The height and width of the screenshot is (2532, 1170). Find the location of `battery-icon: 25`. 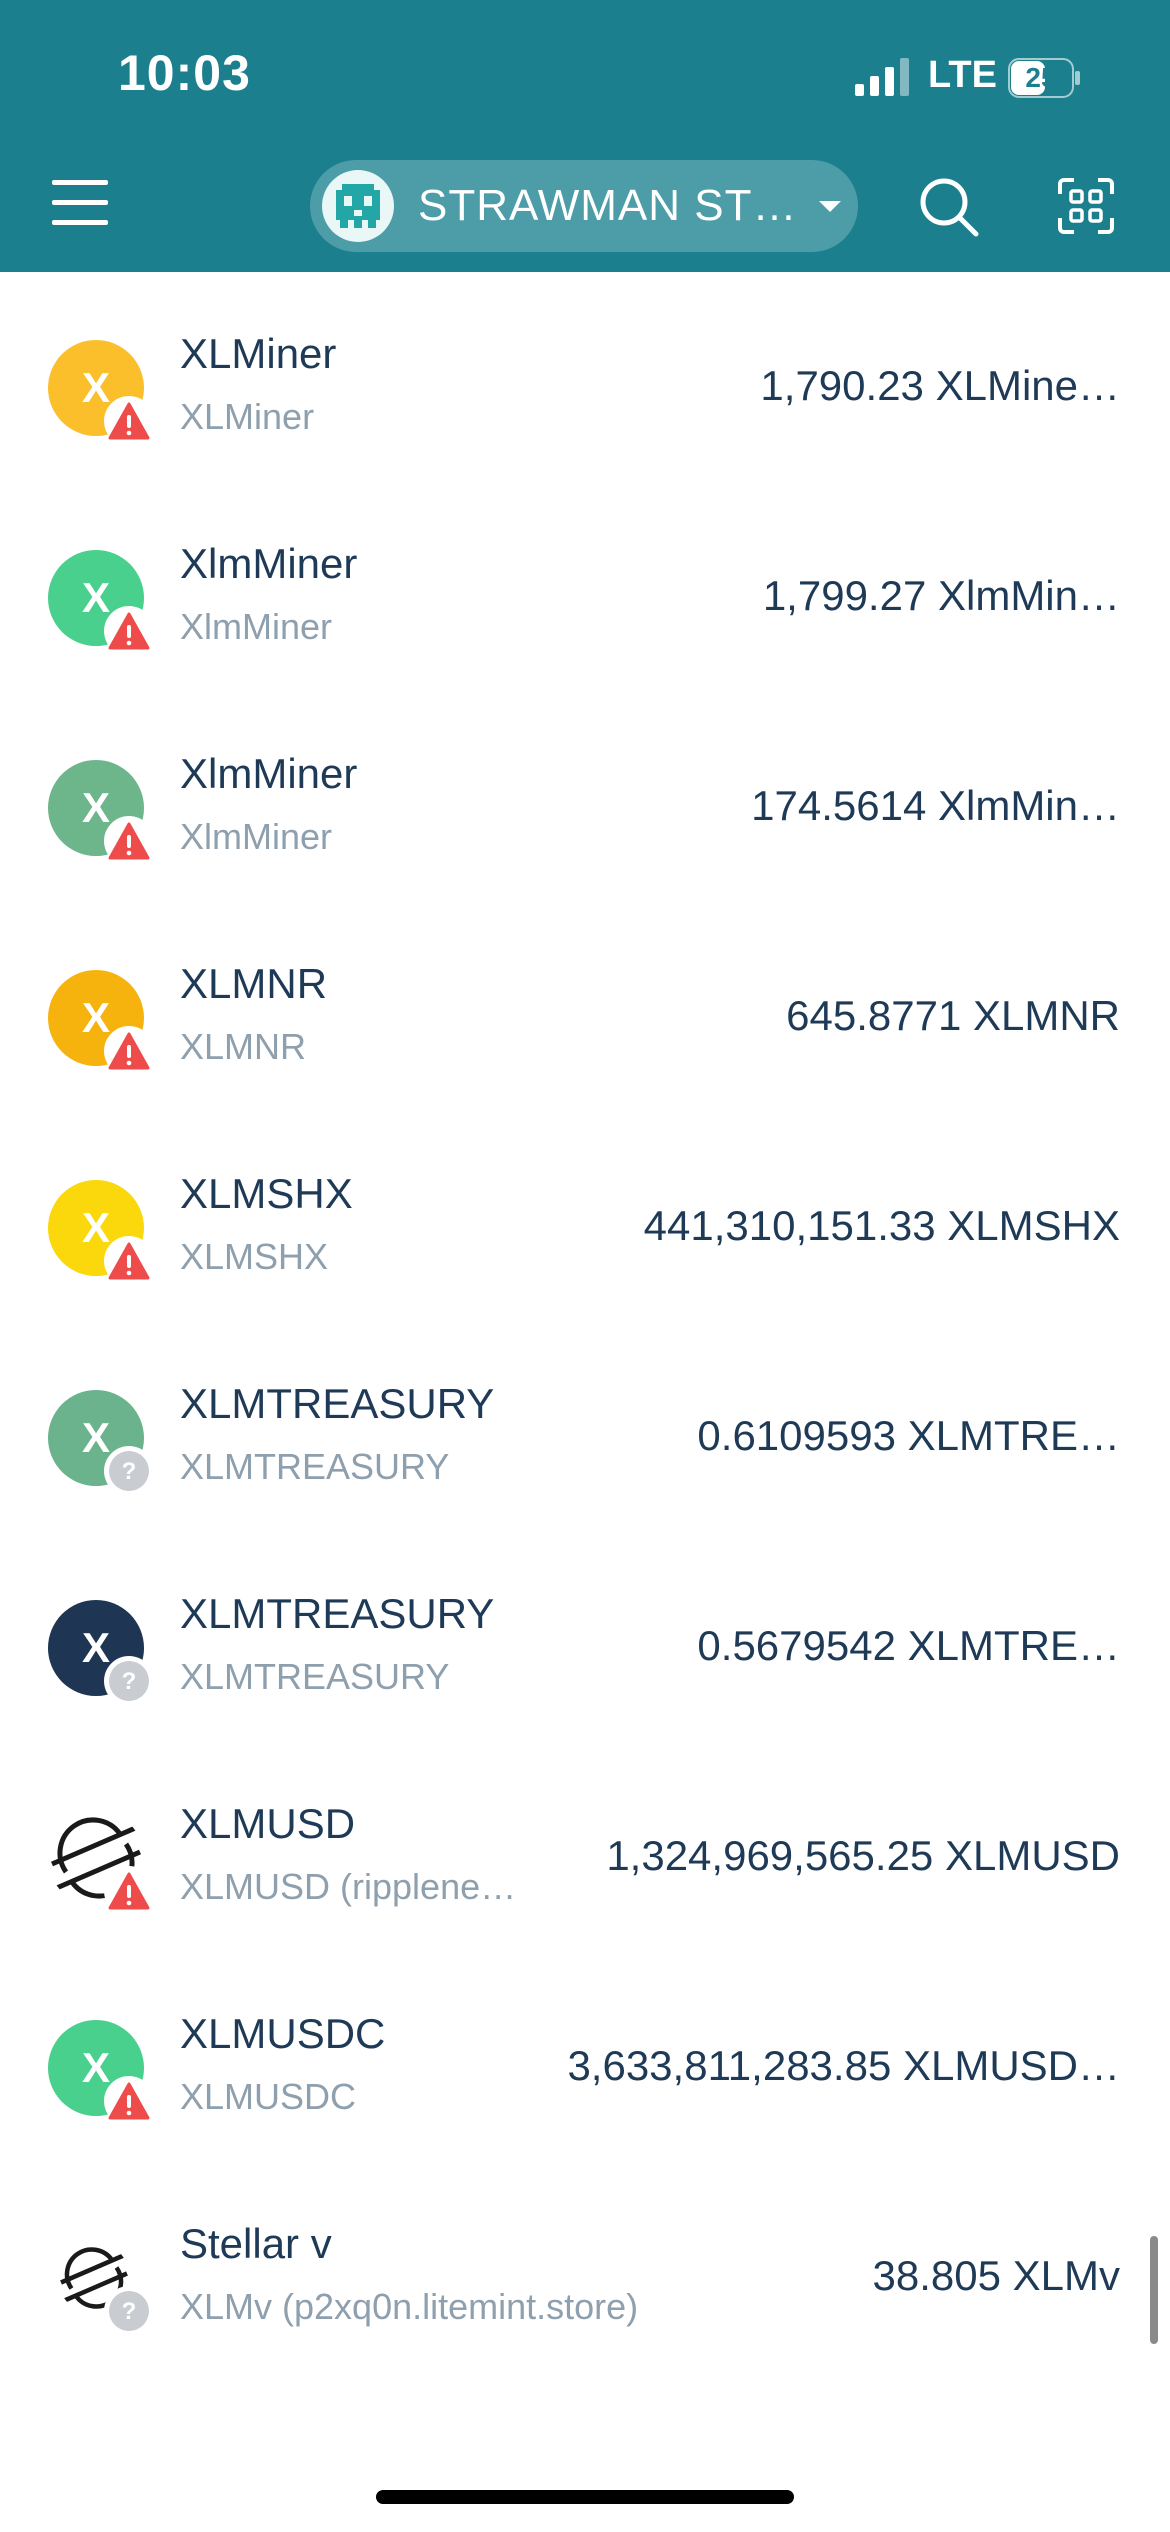

battery-icon: 25 is located at coordinates (1045, 78).